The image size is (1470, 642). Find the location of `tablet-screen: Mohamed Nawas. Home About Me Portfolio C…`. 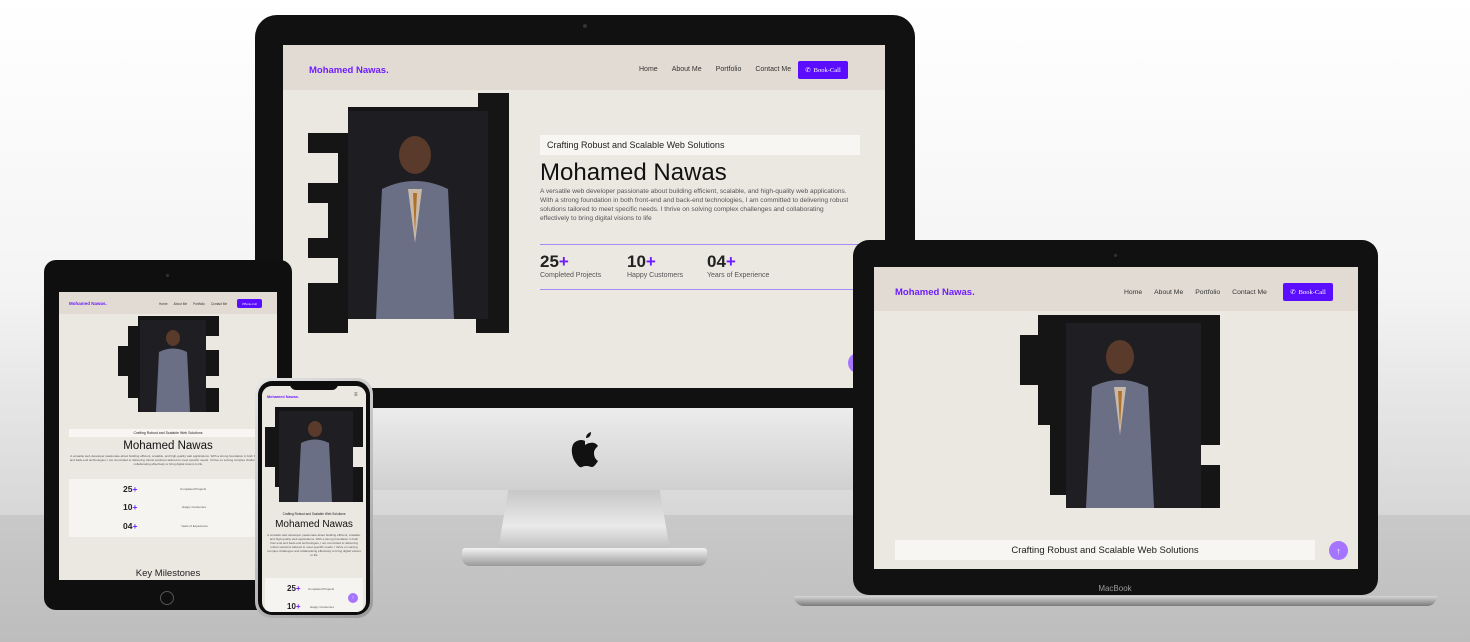

tablet-screen: Mohamed Nawas. Home About Me Portfolio C… is located at coordinates (168, 436).